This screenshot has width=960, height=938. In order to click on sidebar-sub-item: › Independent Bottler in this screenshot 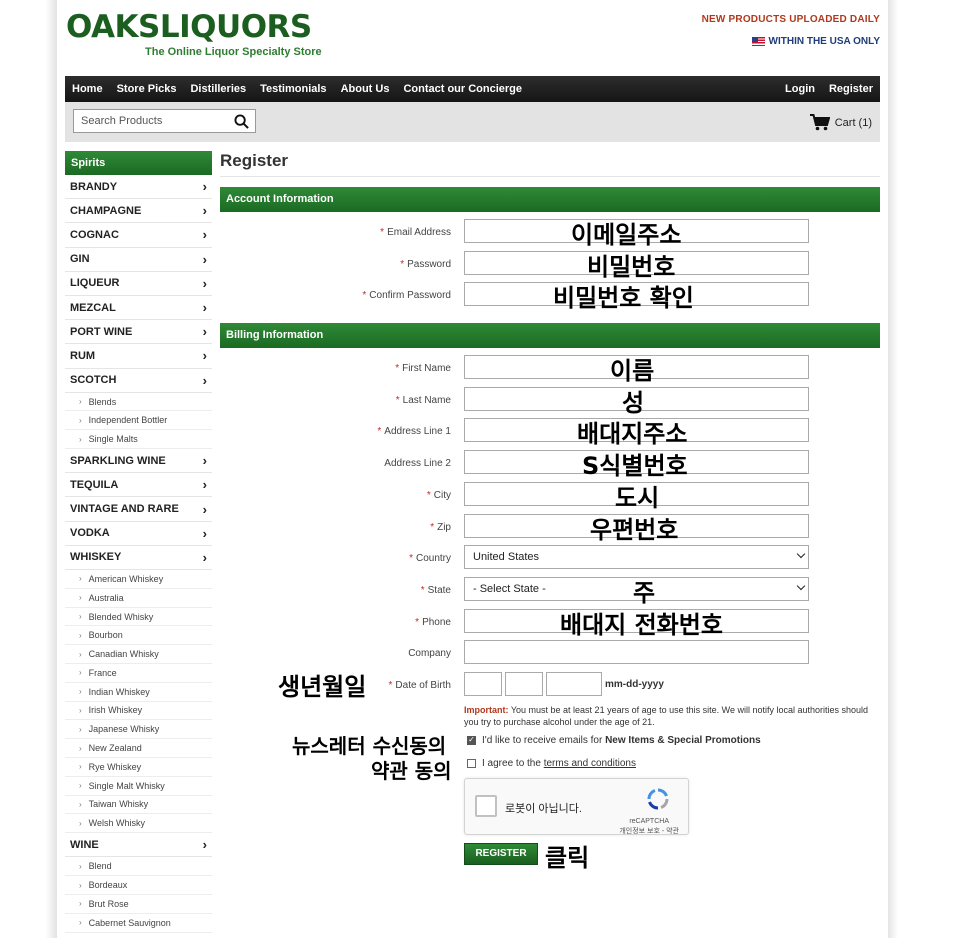, I will do `click(138, 421)`.